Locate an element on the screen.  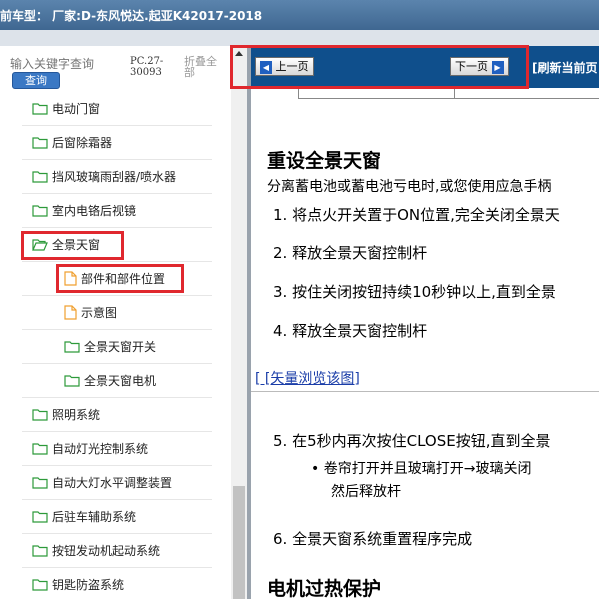
section-heading: 电机过热保护 is located at coordinates (324, 588).